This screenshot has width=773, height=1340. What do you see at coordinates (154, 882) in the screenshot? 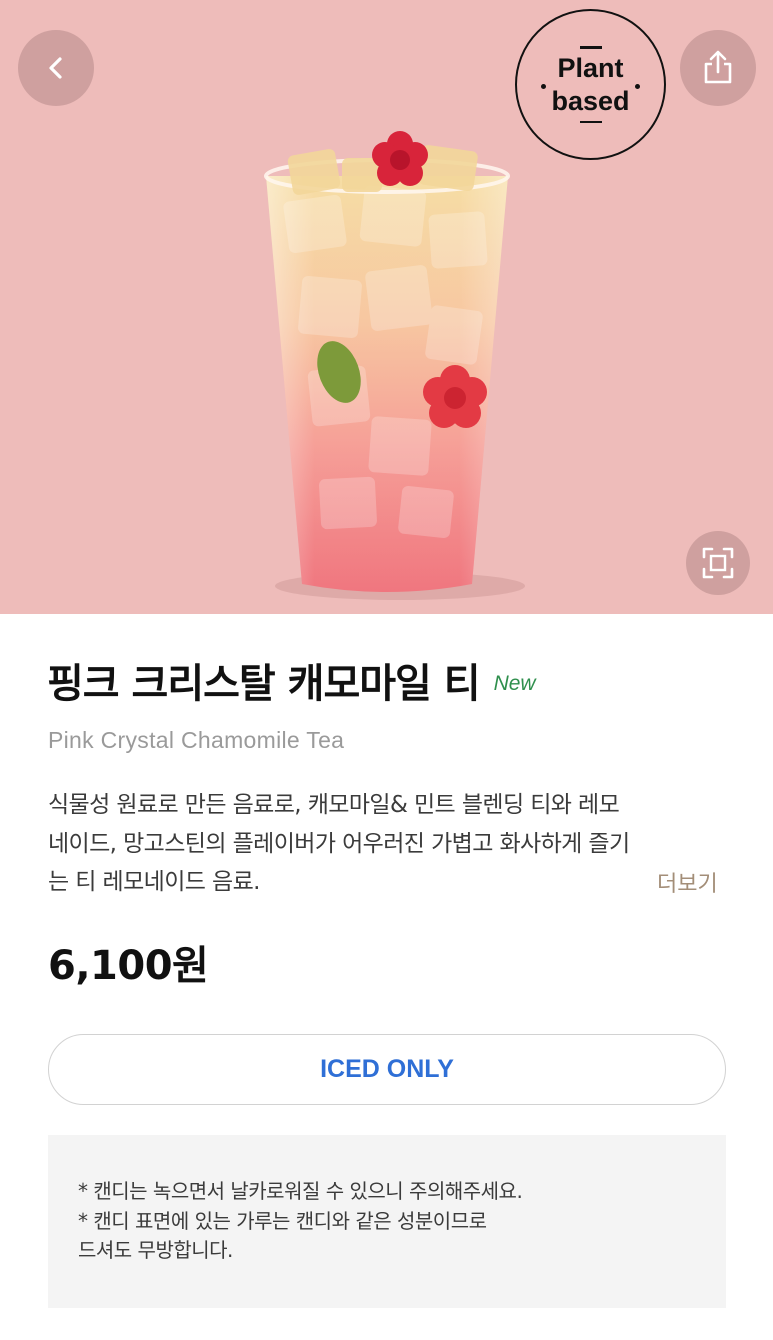
I see `description-line: 는 티 레모네이드 음료.` at bounding box center [154, 882].